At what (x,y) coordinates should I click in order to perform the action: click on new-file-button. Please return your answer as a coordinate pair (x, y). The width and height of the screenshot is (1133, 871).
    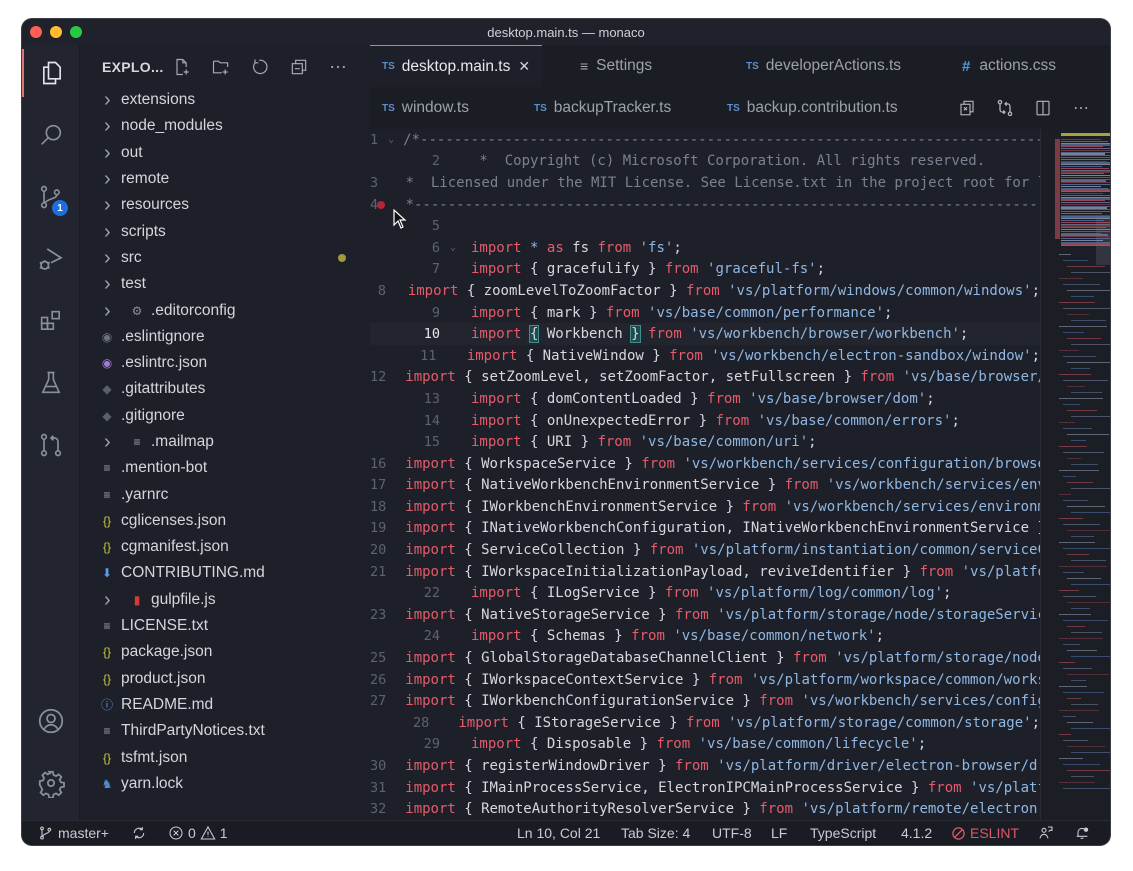
    Looking at the image, I should click on (182, 67).